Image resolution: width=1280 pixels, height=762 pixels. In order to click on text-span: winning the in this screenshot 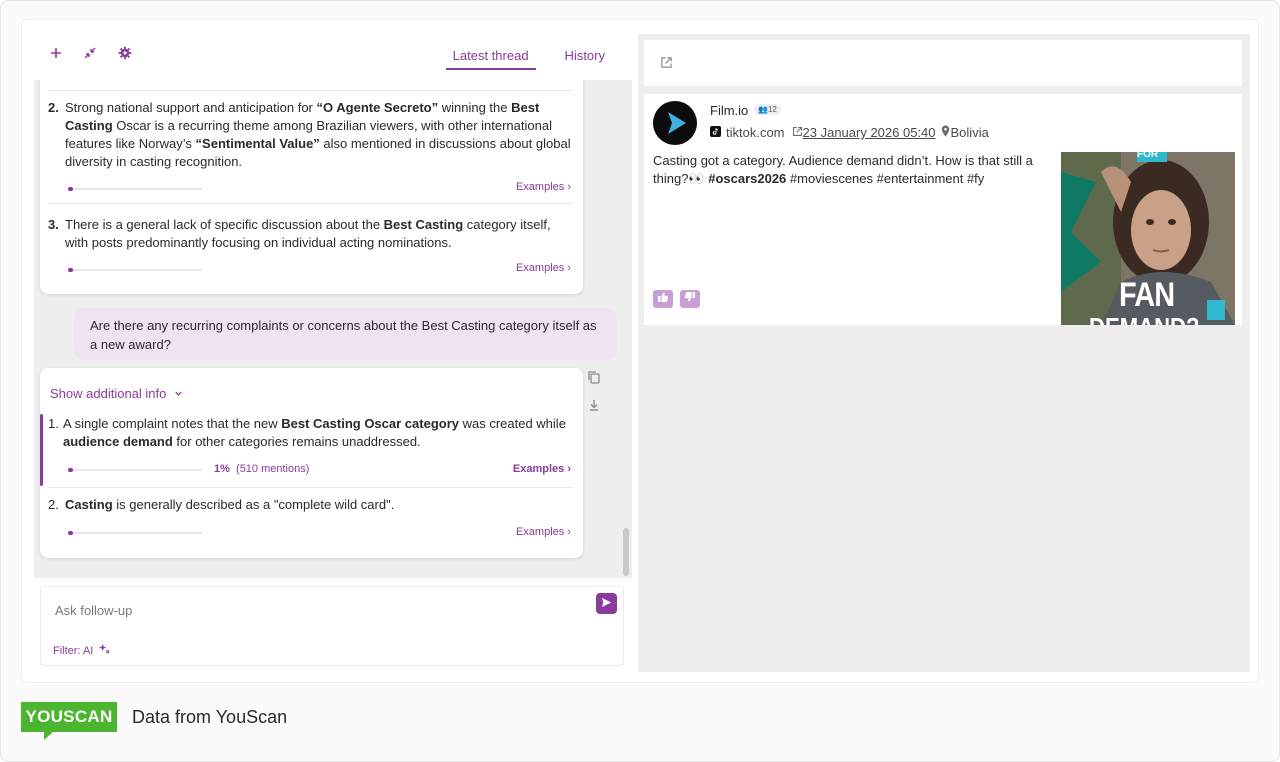, I will do `click(475, 107)`.